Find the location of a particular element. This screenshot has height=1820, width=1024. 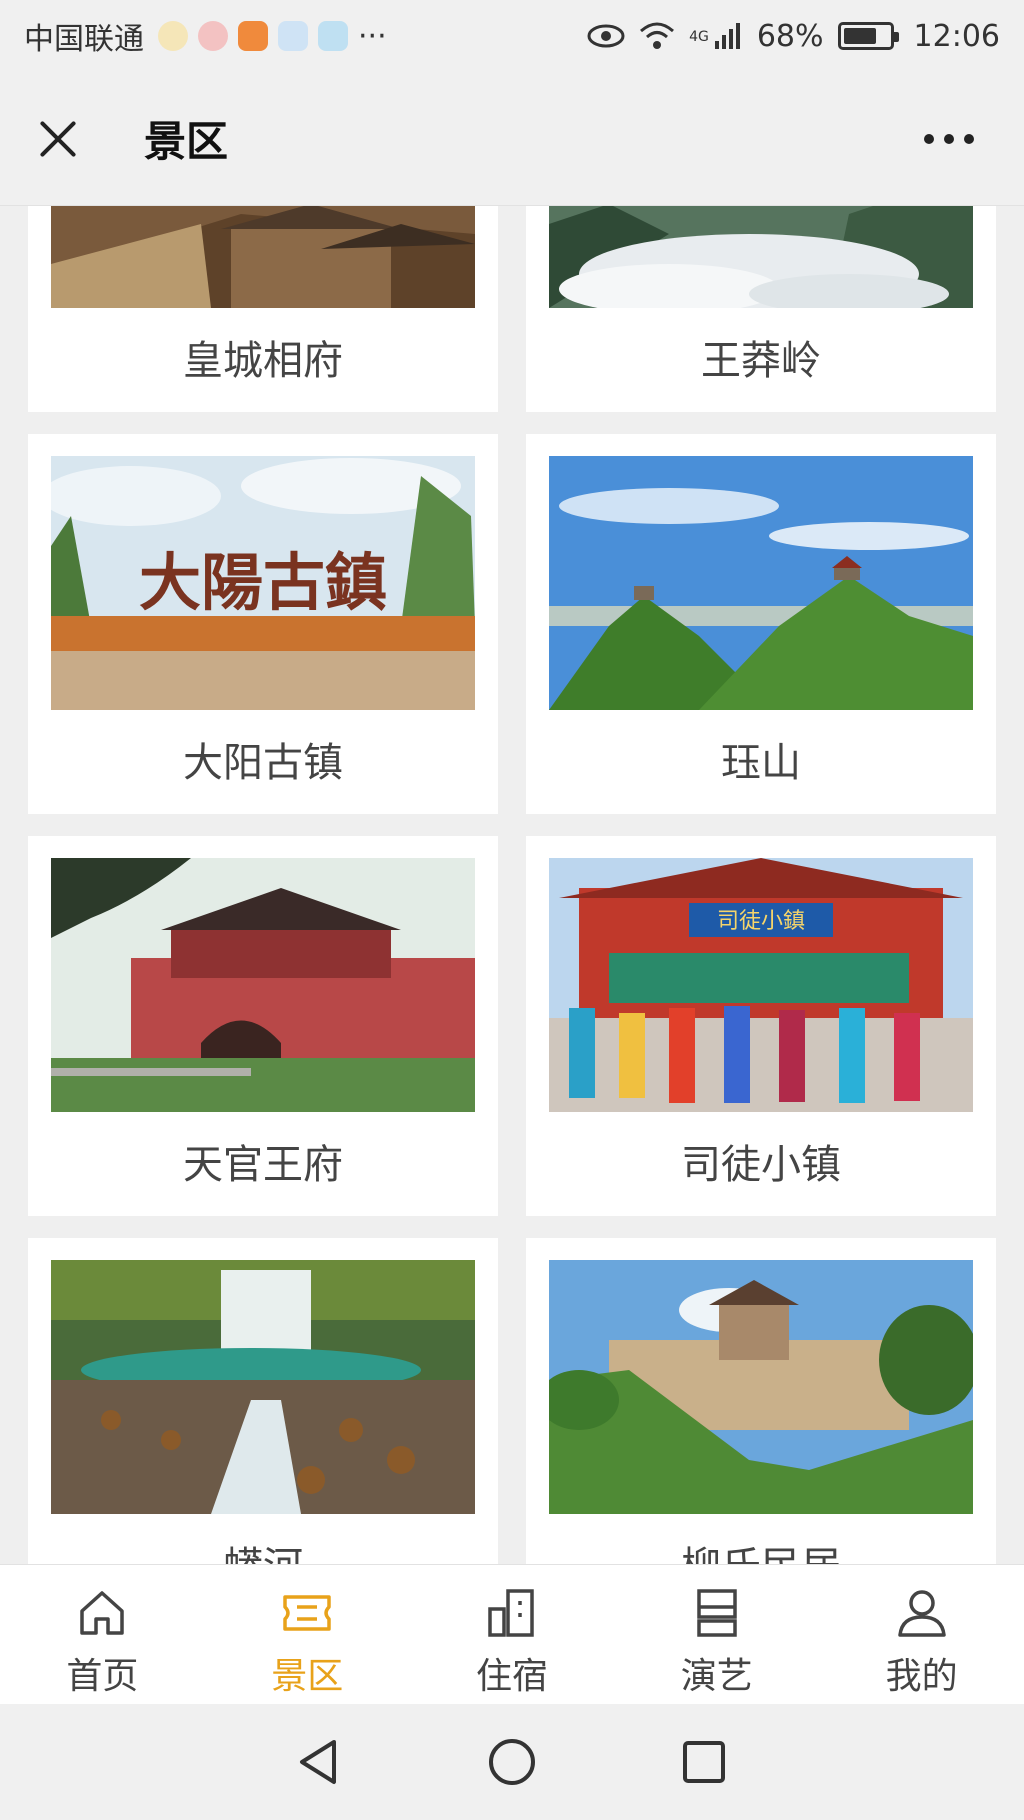

signal-icon is located at coordinates (727, 36).